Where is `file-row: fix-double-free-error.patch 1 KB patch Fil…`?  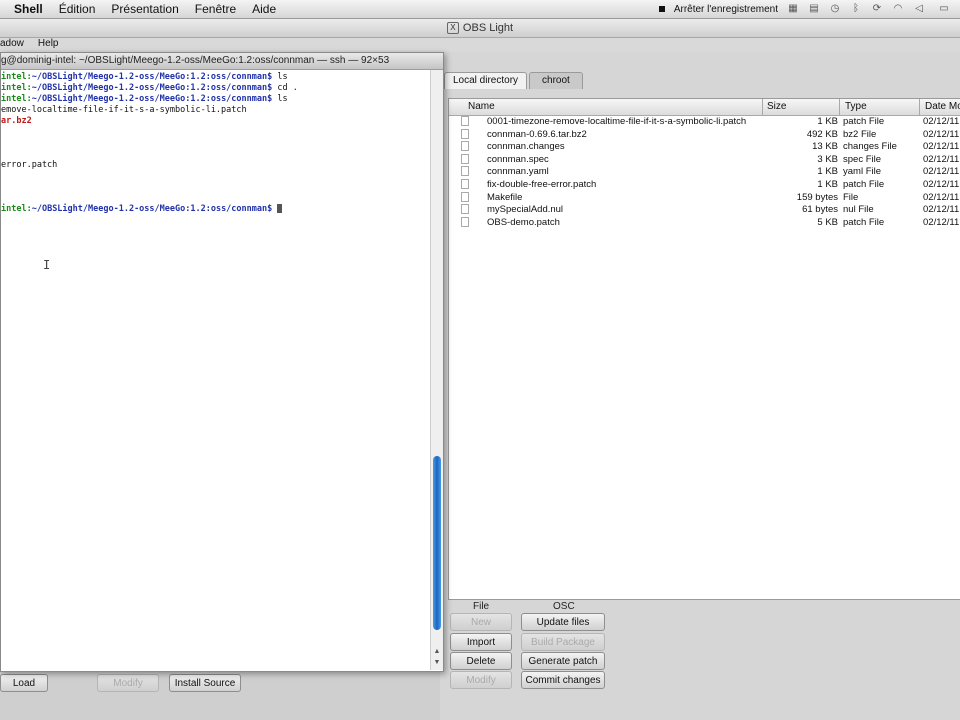
file-row: fix-double-free-error.patch 1 KB patch Fil… is located at coordinates (704, 185).